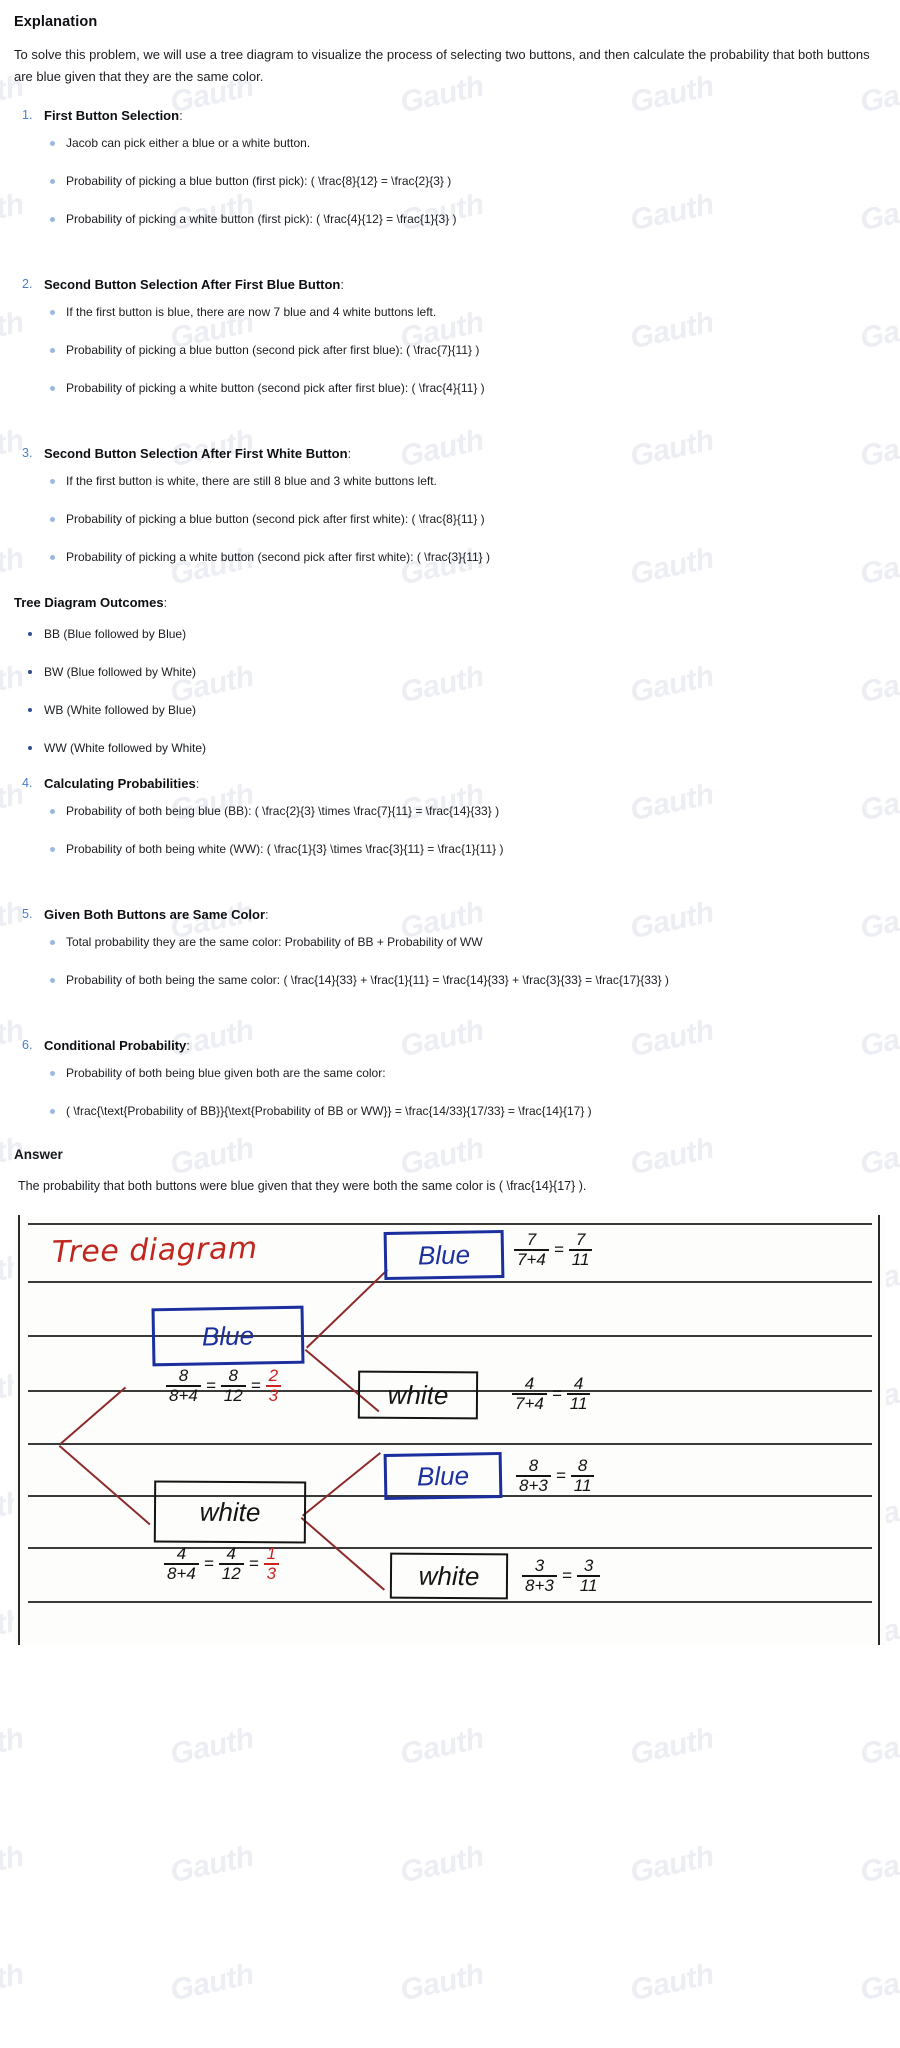 The image size is (900, 2048). Describe the element at coordinates (222, 1563) in the screenshot. I see `fraction-first-white: 4 8+4 = 4 12 = 13` at that location.